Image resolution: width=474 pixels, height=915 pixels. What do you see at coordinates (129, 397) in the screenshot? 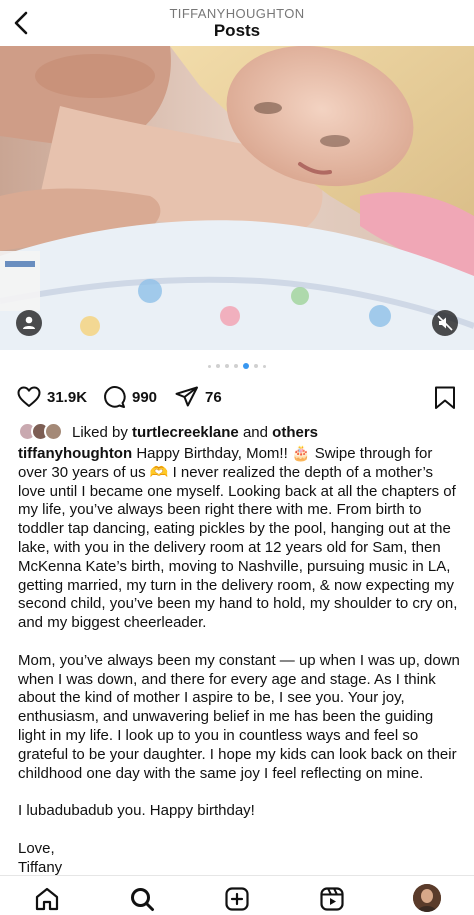
I see `comment-button: 990` at bounding box center [129, 397].